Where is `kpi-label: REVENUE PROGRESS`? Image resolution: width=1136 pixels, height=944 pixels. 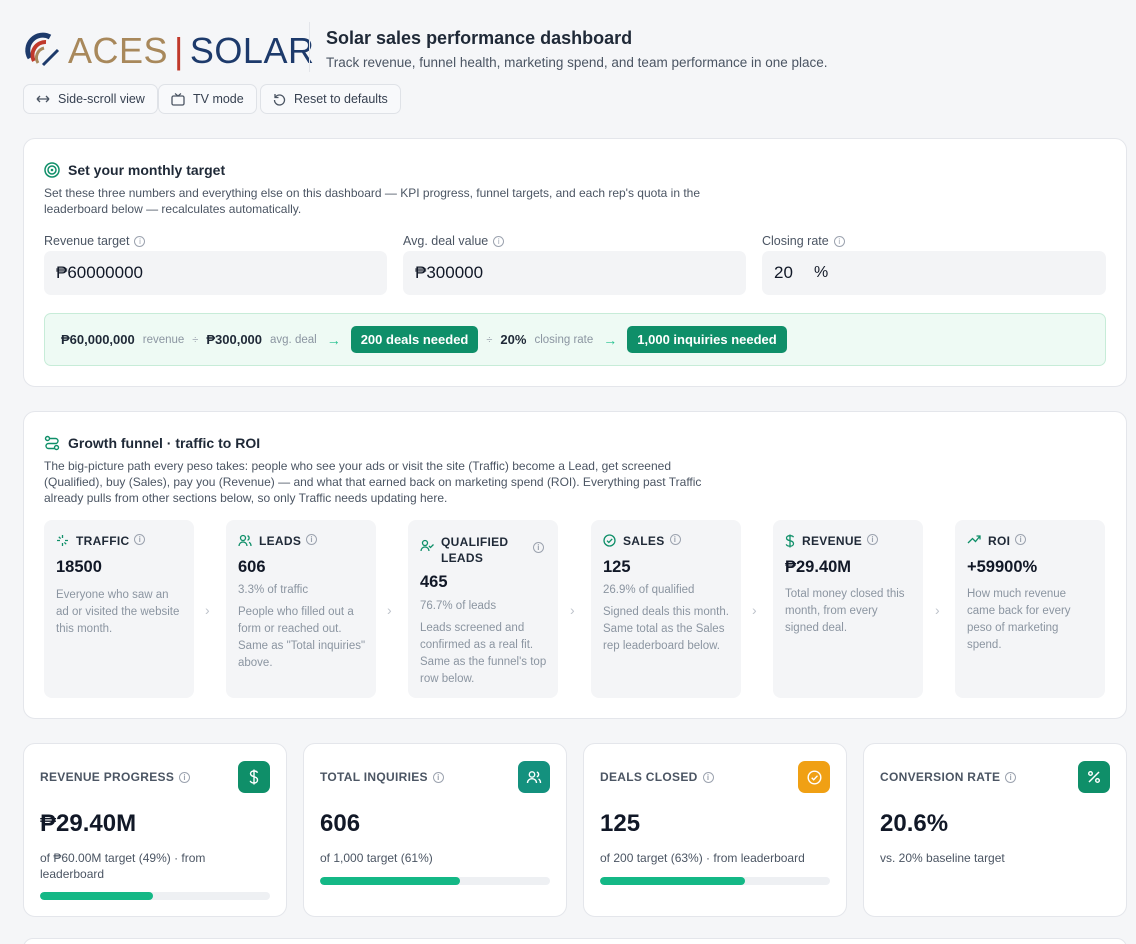 kpi-label: REVENUE PROGRESS is located at coordinates (107, 777).